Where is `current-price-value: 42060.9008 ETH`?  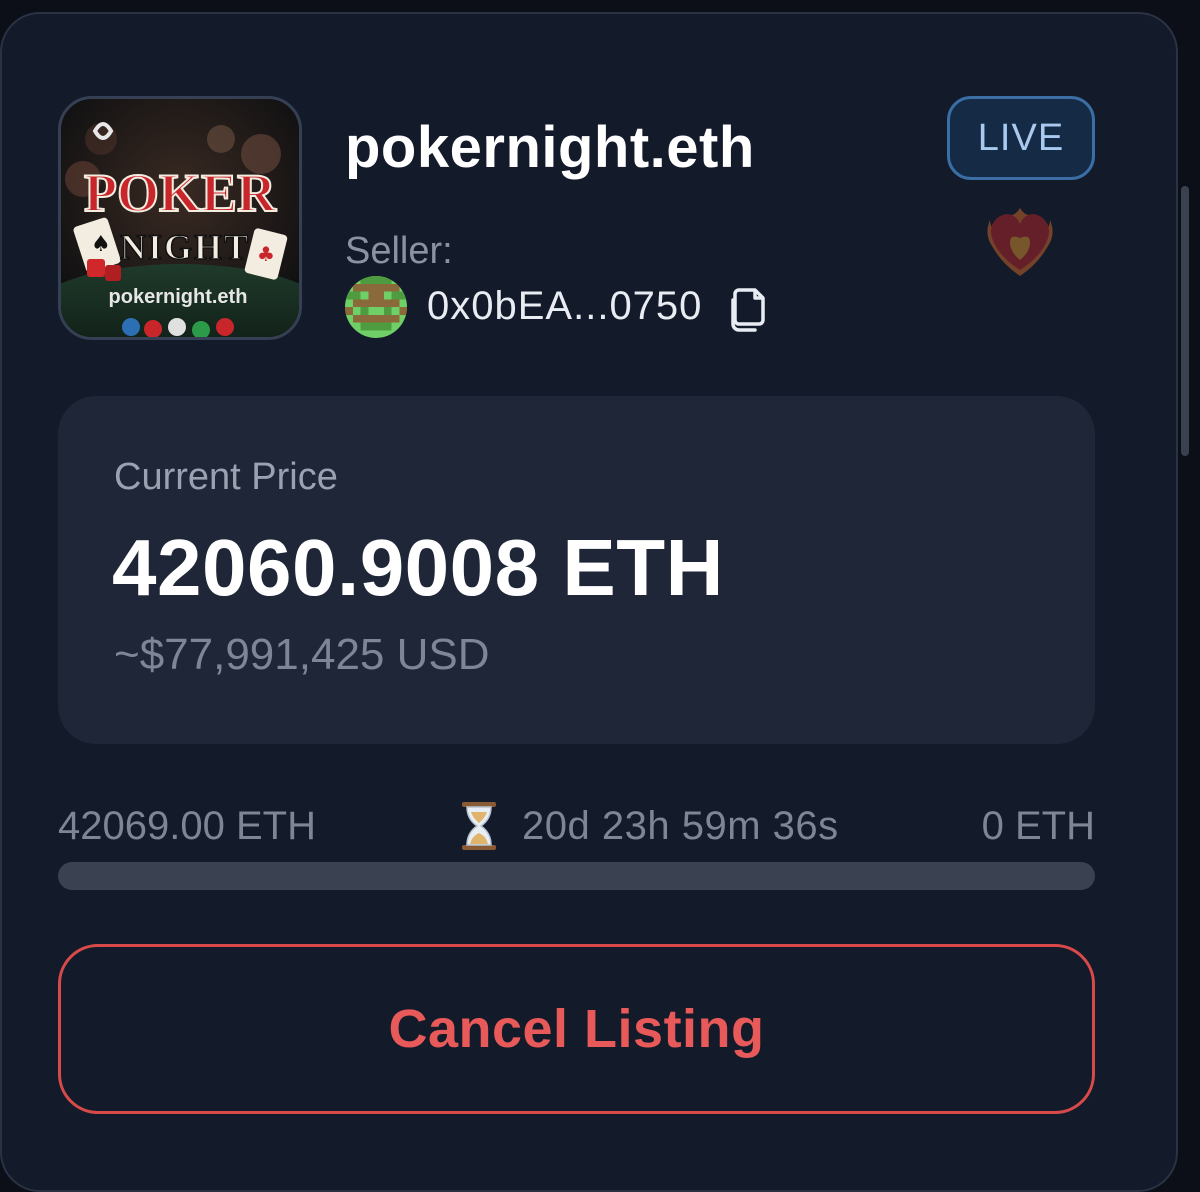 current-price-value: 42060.9008 ETH is located at coordinates (418, 567).